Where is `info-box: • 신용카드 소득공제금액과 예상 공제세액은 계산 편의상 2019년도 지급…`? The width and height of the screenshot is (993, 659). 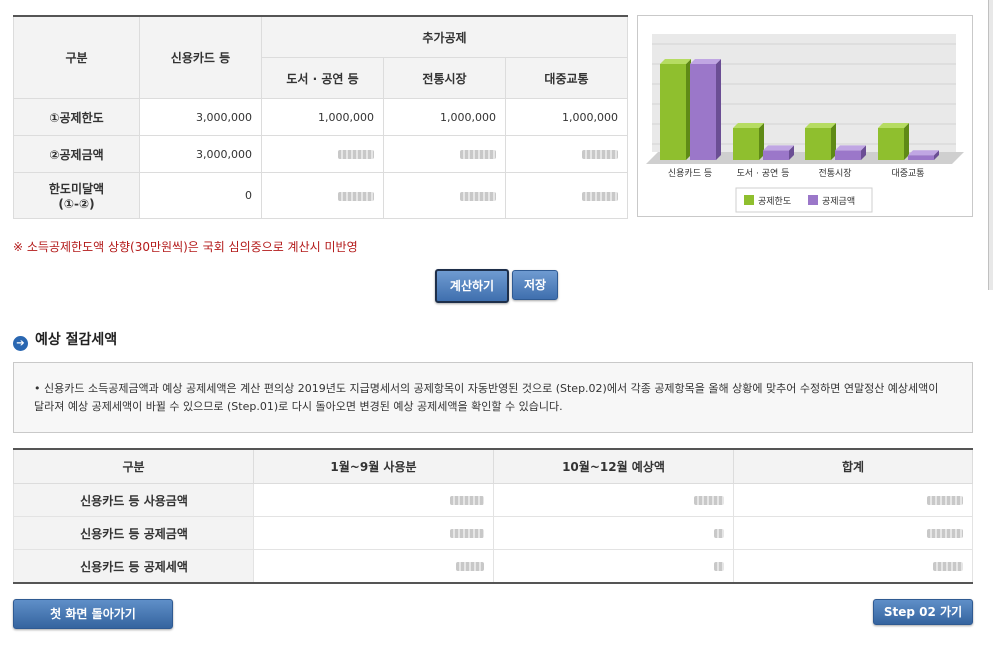
info-box: • 신용카드 소득공제금액과 예상 공제세액은 계산 편의상 2019년도 지급… is located at coordinates (493, 397).